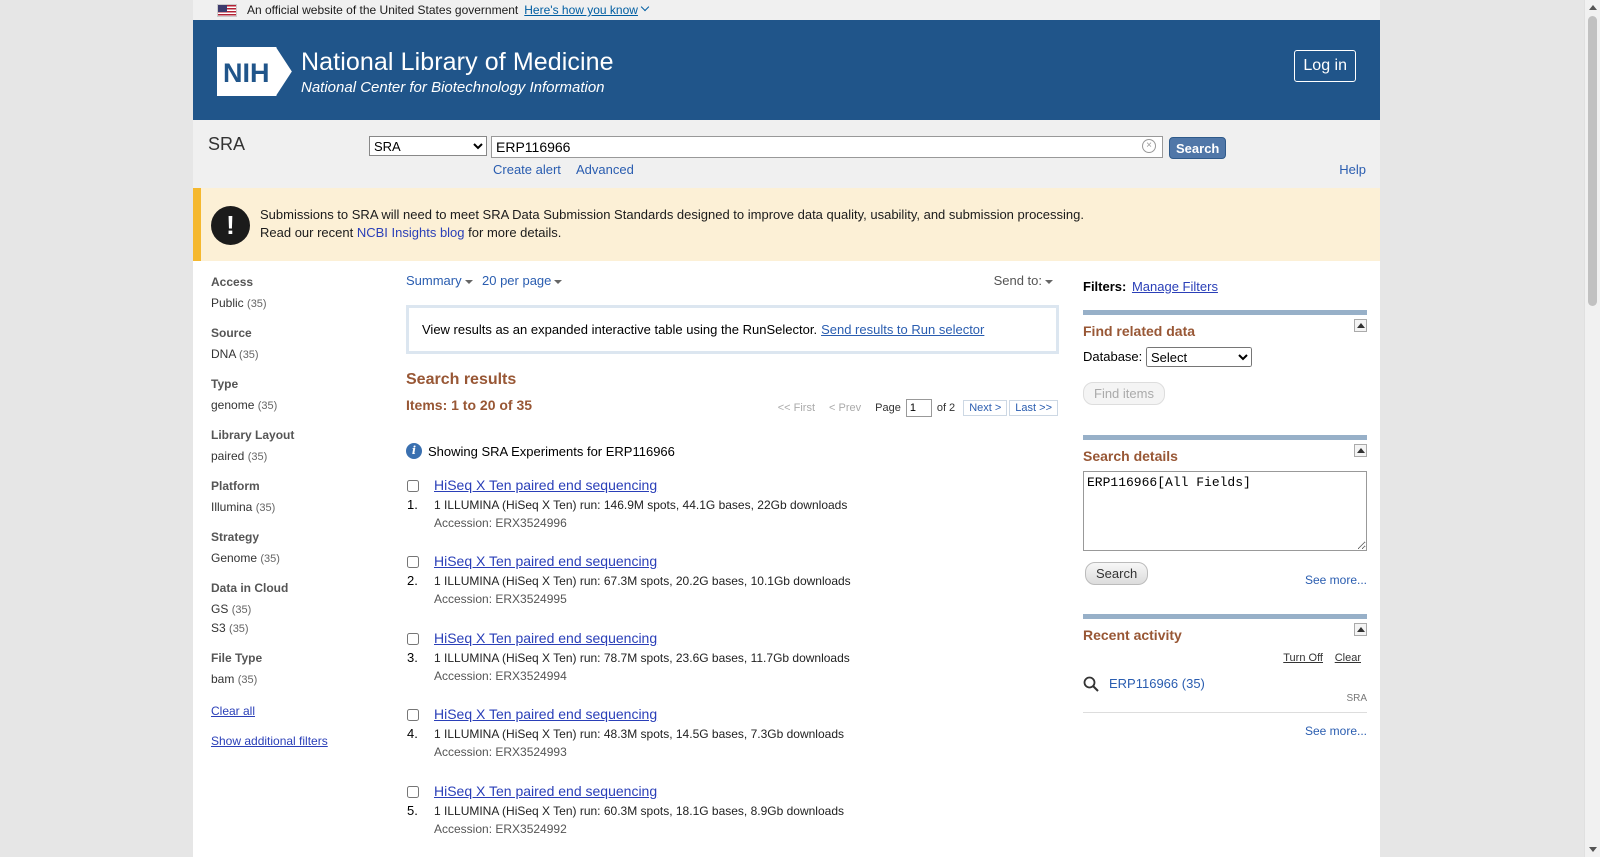 The width and height of the screenshot is (1600, 857). I want to click on how-you-know-link: Here's how you know, so click(581, 10).